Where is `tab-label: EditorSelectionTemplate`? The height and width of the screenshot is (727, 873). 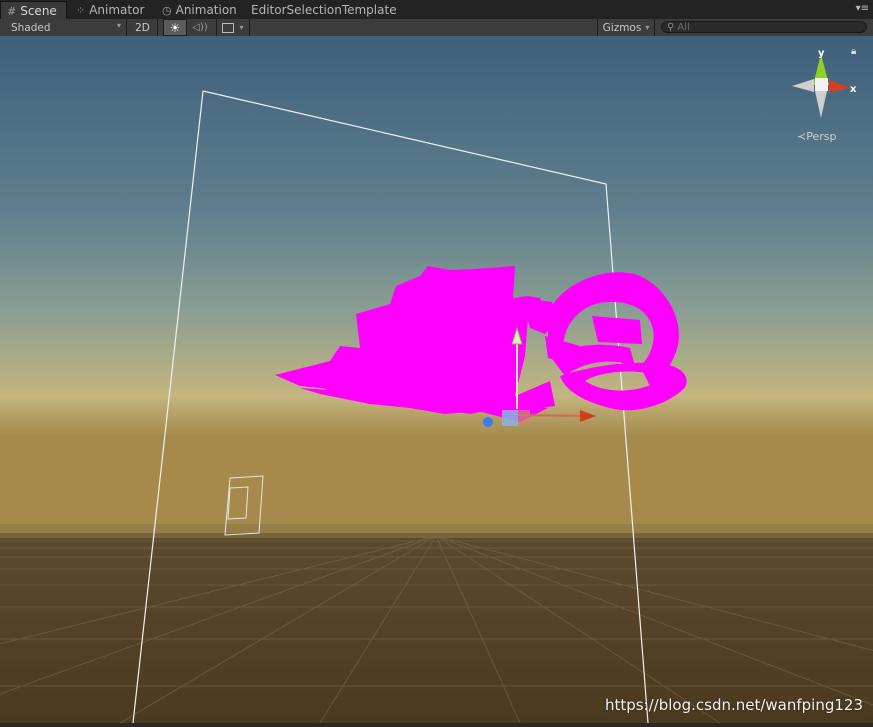
tab-label: EditorSelectionTemplate is located at coordinates (324, 10).